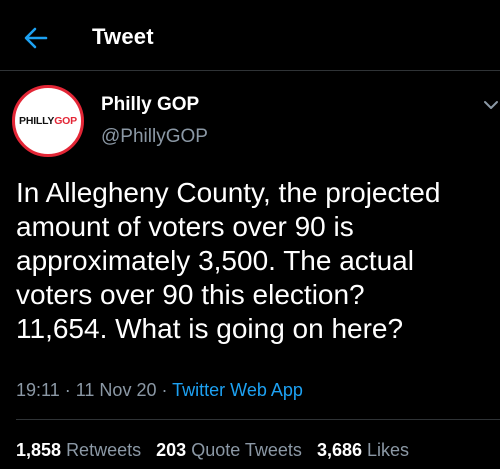  Describe the element at coordinates (150, 105) in the screenshot. I see `author-name: Philly GOP` at that location.